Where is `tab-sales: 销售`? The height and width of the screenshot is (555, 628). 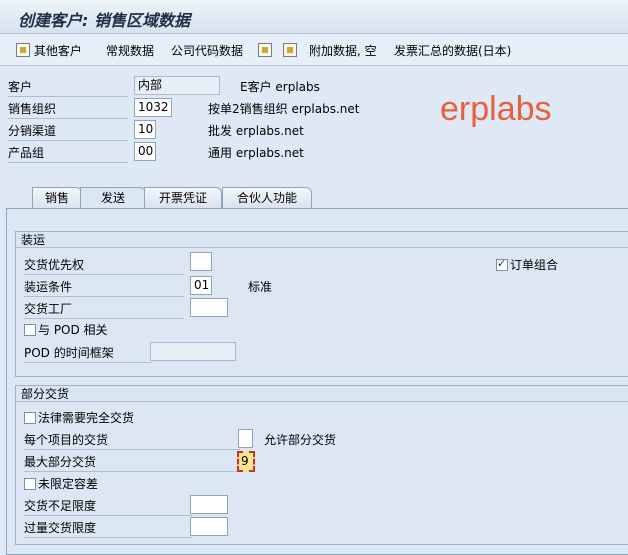 tab-sales: 销售 is located at coordinates (57, 198).